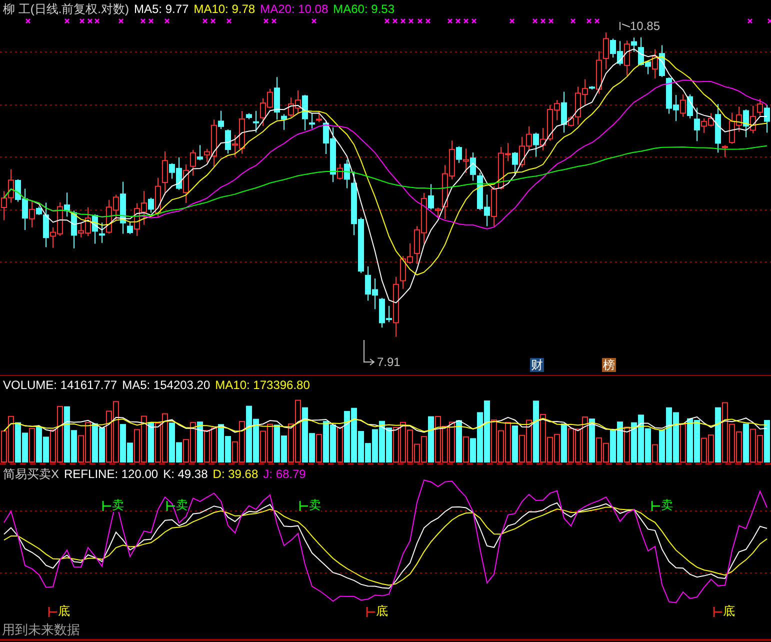 This screenshot has width=771, height=642. What do you see at coordinates (294, 9) in the screenshot?
I see `indicator-value: MA20: 10.08` at bounding box center [294, 9].